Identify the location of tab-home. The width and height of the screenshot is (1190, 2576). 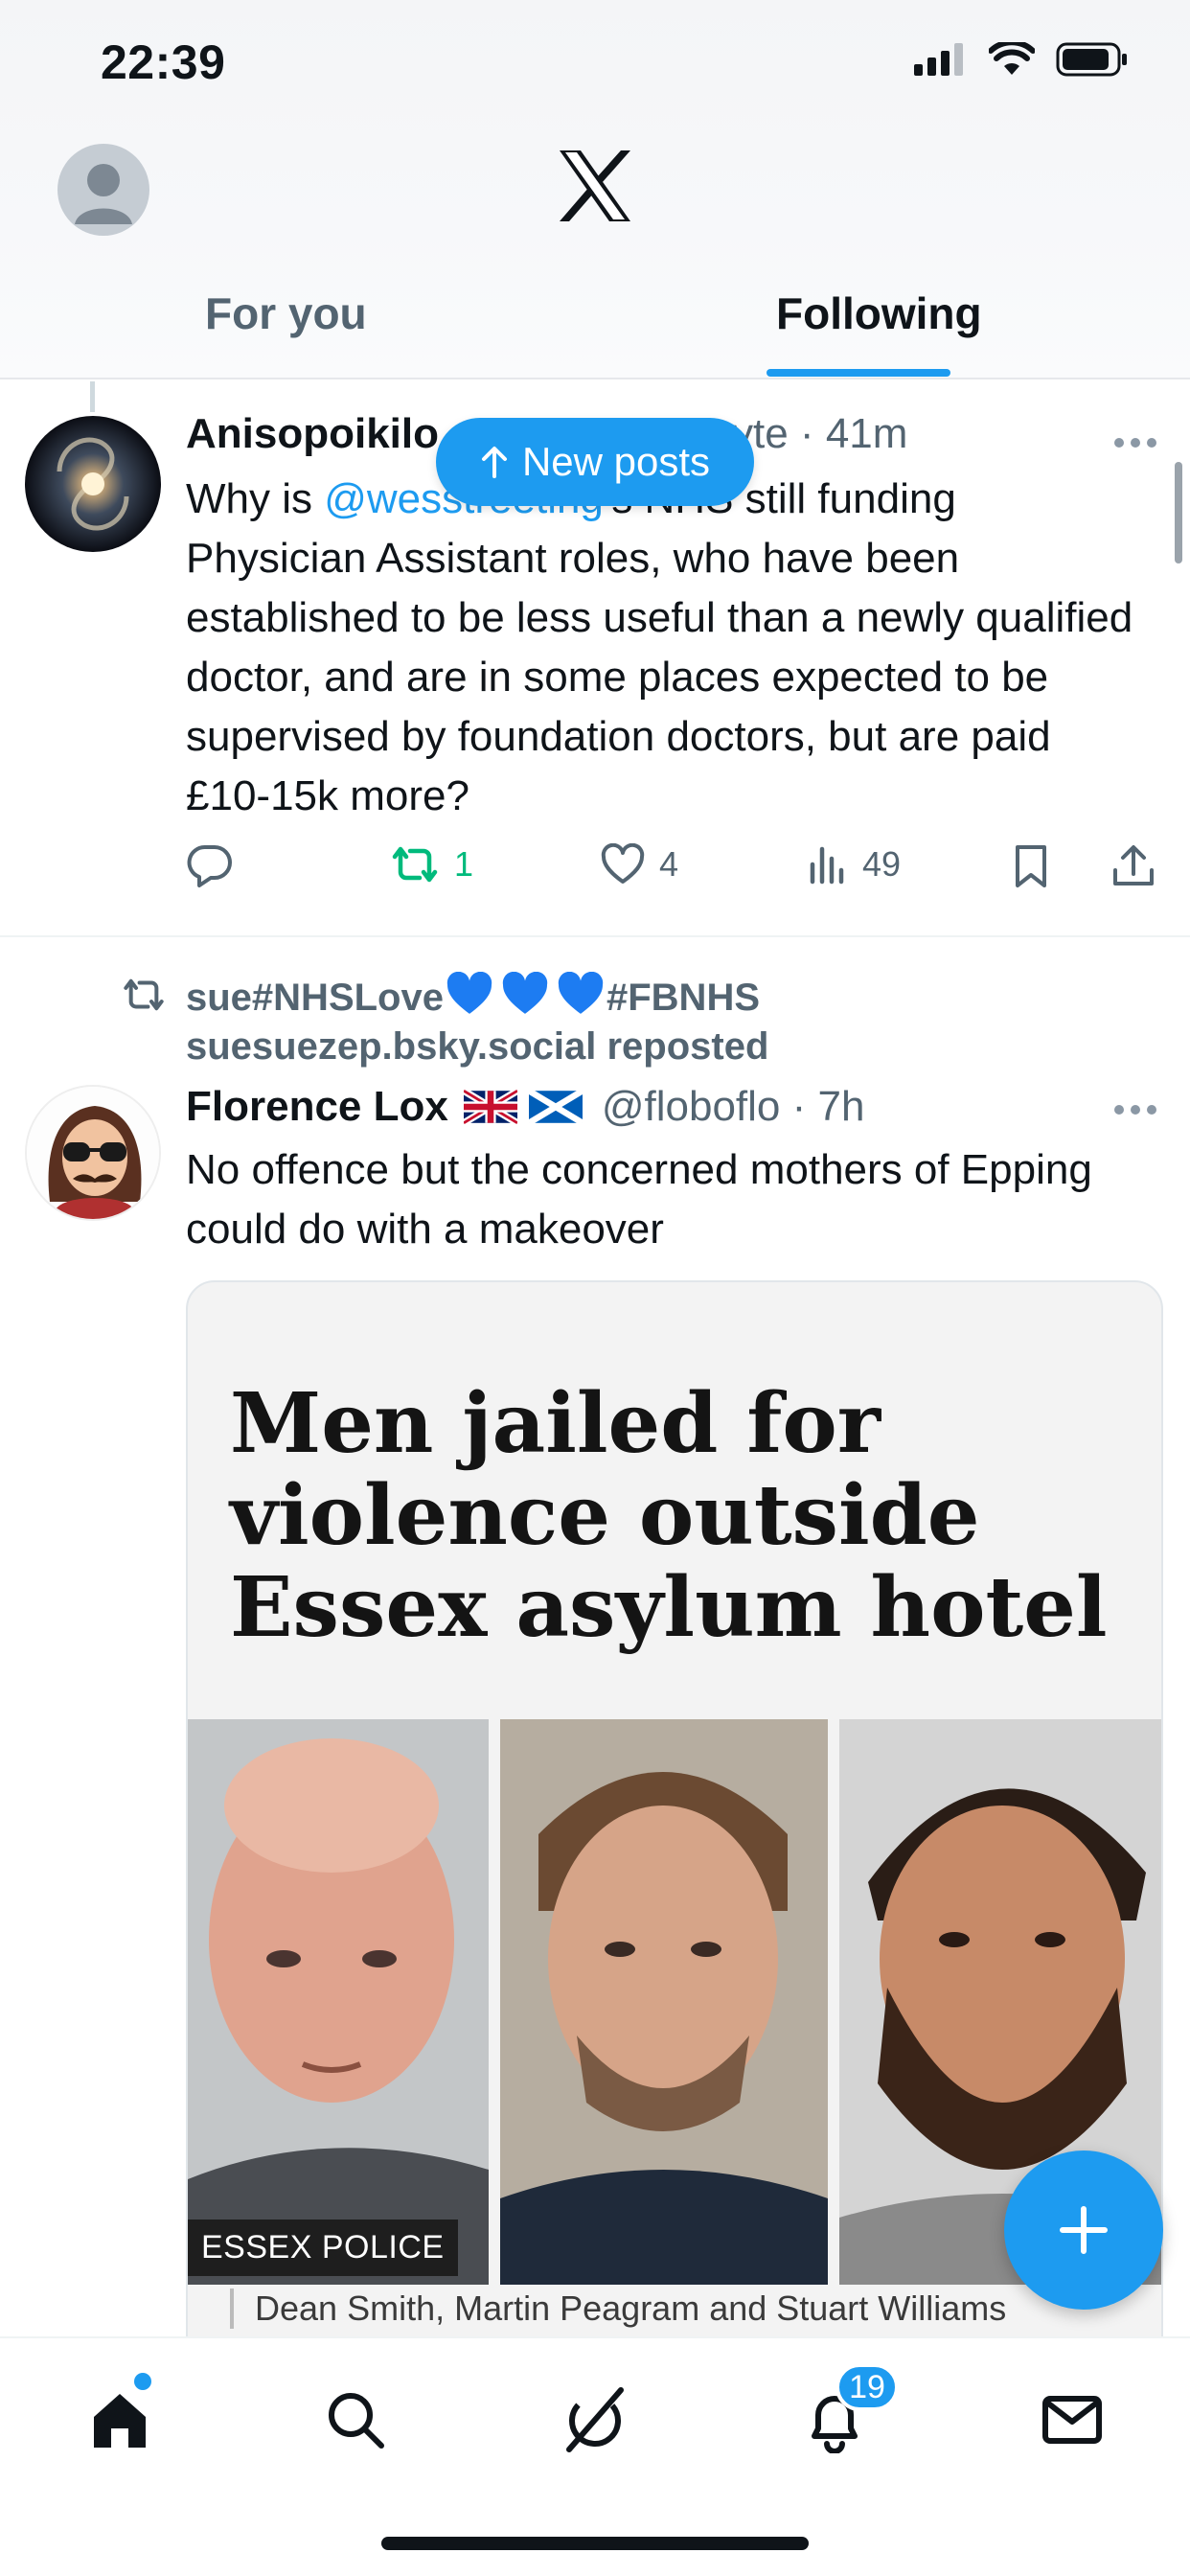
(120, 2420).